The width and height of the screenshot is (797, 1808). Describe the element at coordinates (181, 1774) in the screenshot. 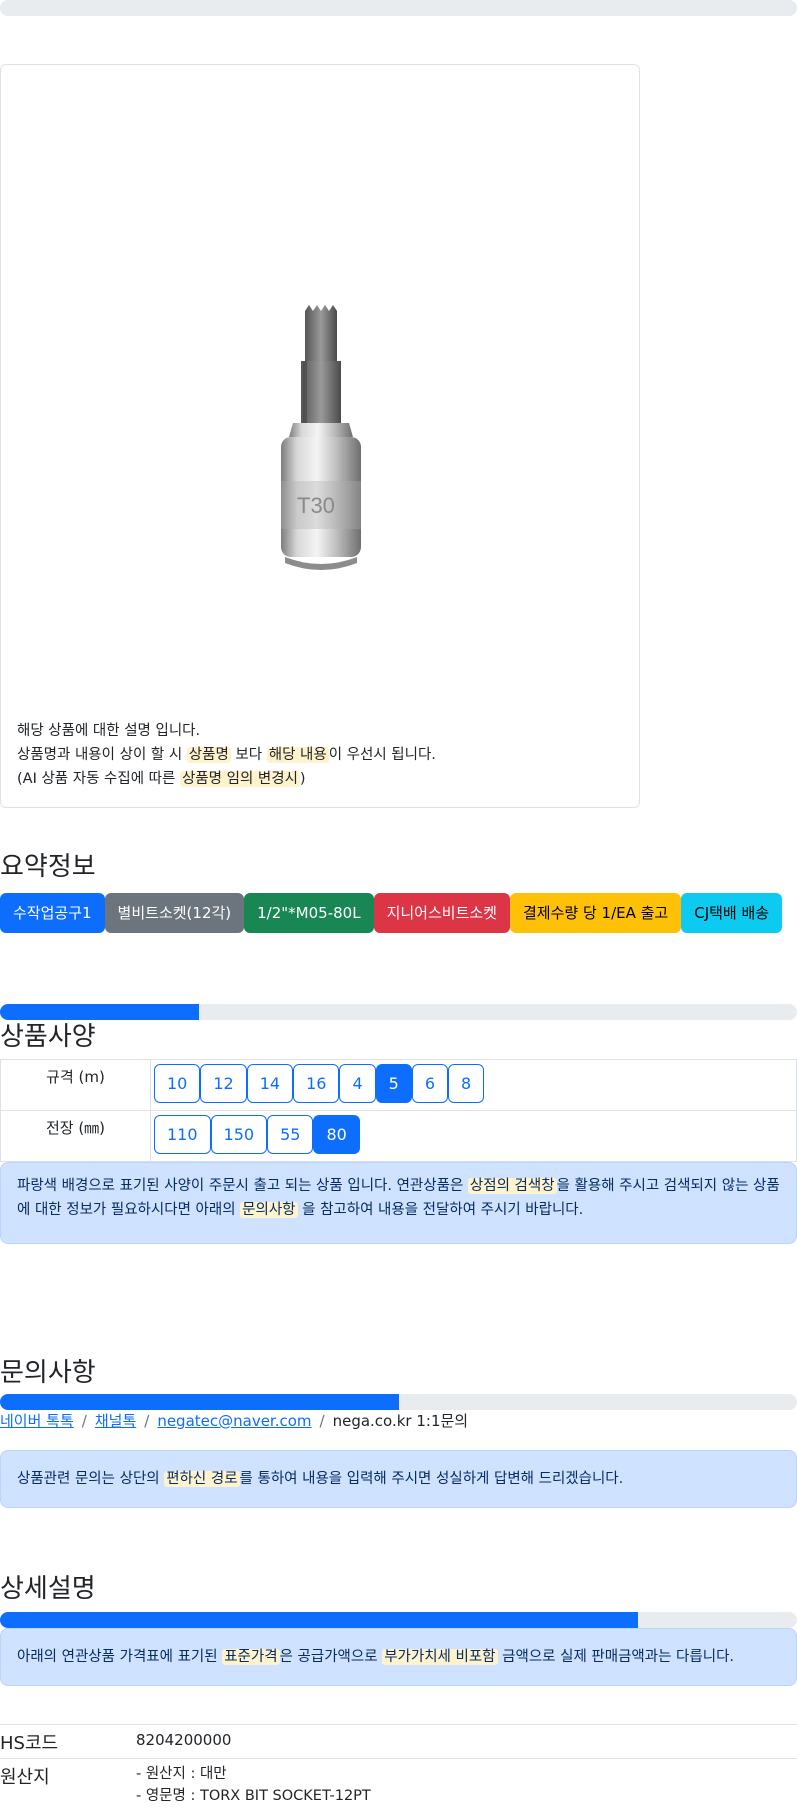

I see `origin-line-1: - 원산지 : 대만` at that location.